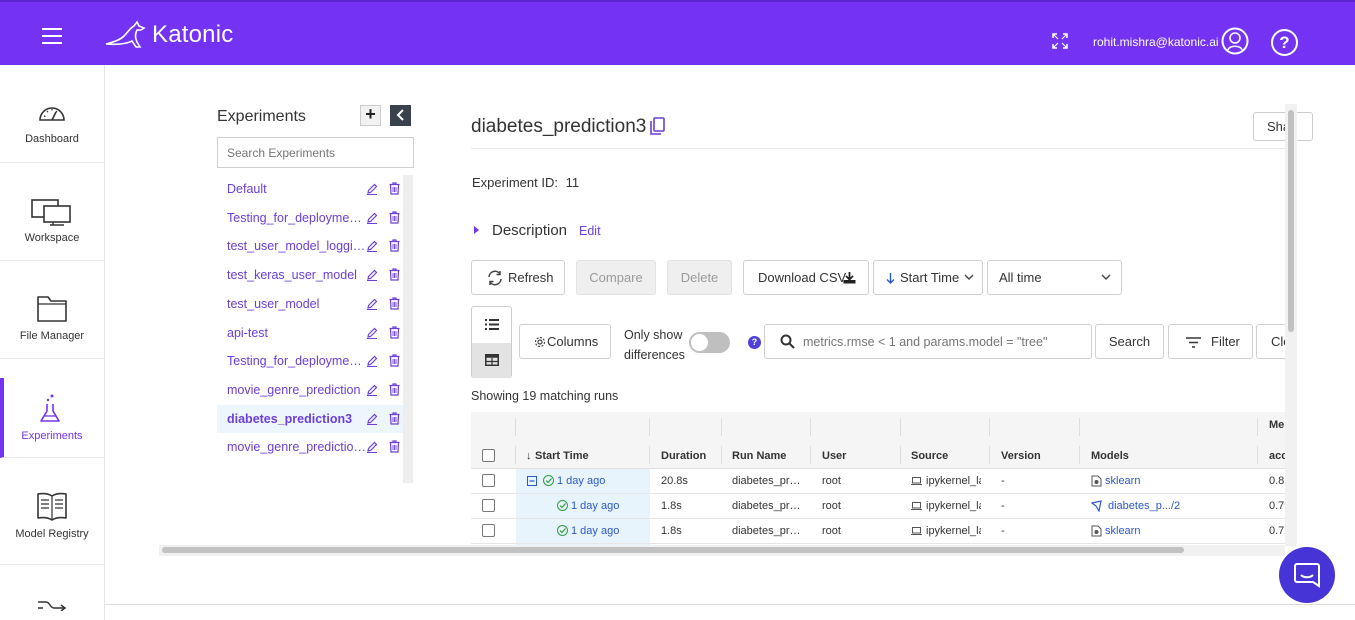 This screenshot has width=1355, height=620. Describe the element at coordinates (310, 304) in the screenshot. I see `experiment-list-item: test_user_model` at that location.